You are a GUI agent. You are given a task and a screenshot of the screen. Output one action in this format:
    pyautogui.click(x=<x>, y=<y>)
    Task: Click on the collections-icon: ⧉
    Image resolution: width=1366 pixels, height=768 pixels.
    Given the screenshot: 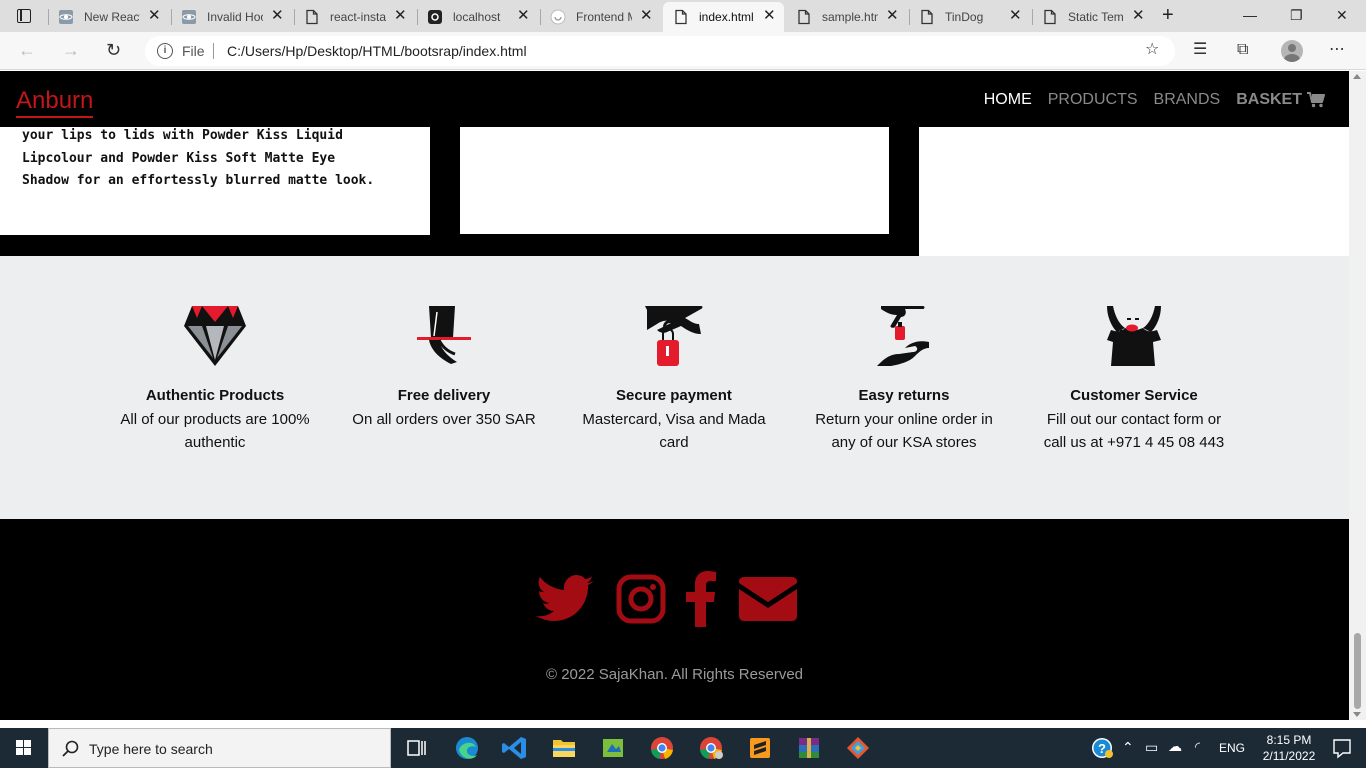 What is the action you would take?
    pyautogui.click(x=1242, y=50)
    